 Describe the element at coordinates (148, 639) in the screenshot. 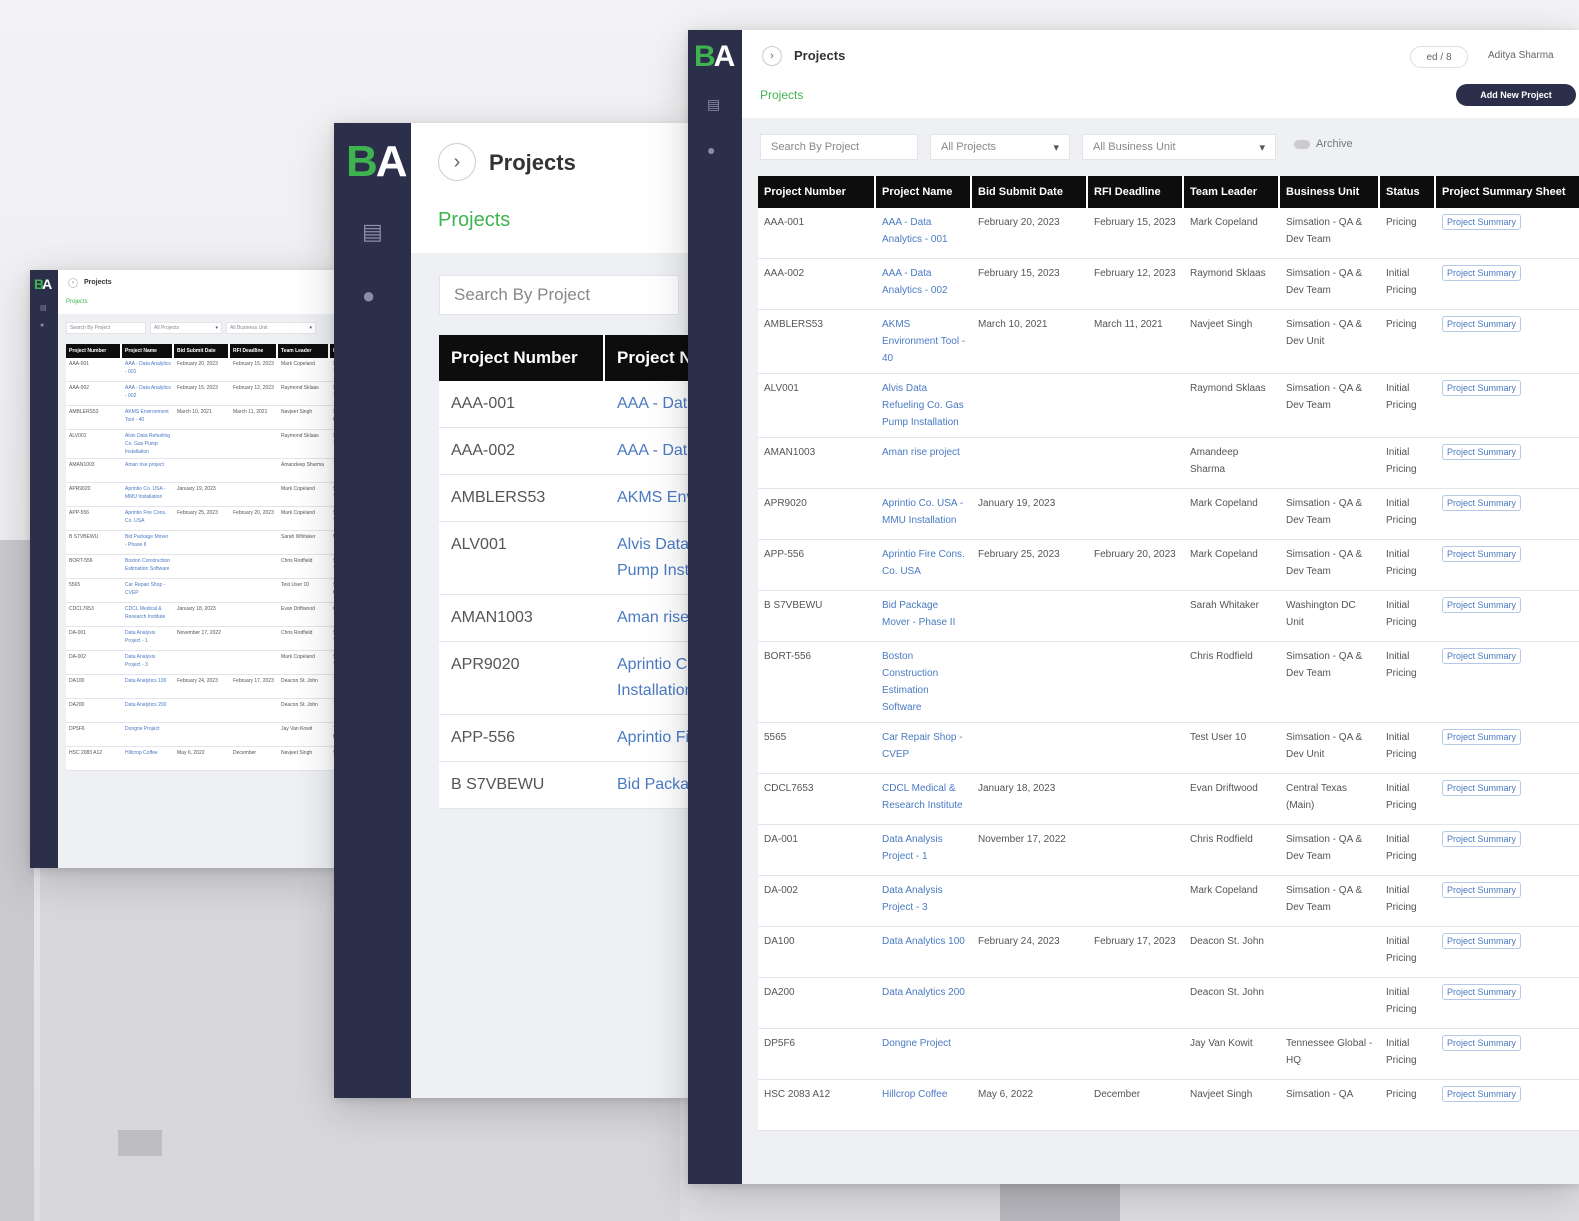

I see `project-name-link: Data Analysis Project - 1` at that location.